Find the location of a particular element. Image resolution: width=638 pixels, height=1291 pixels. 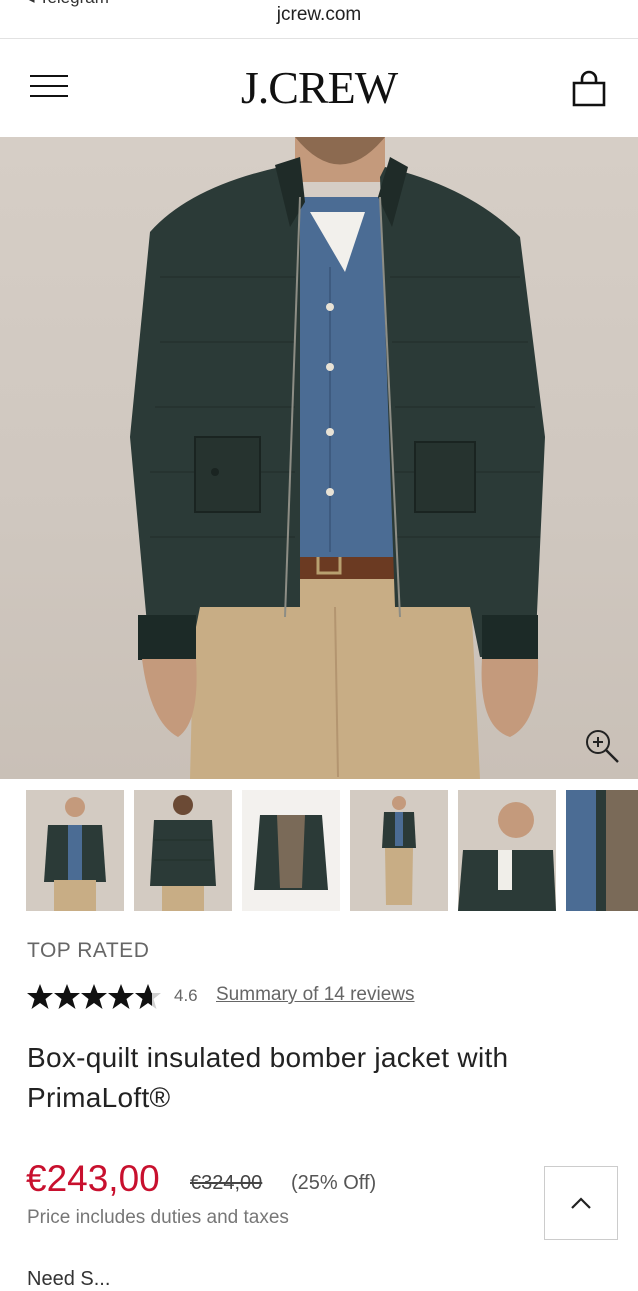

browser-bar: ◂ Telegram jcrew.com is located at coordinates (319, 19).